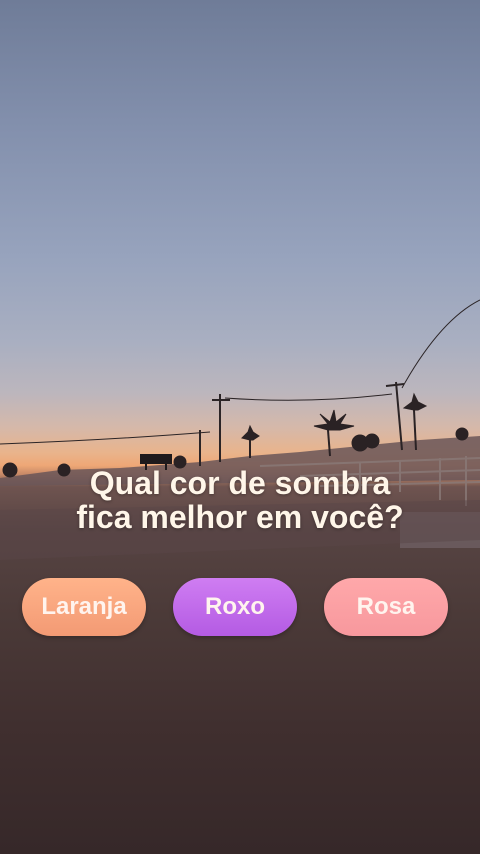  I want to click on option-laranja-button: Laranja, so click(84, 607).